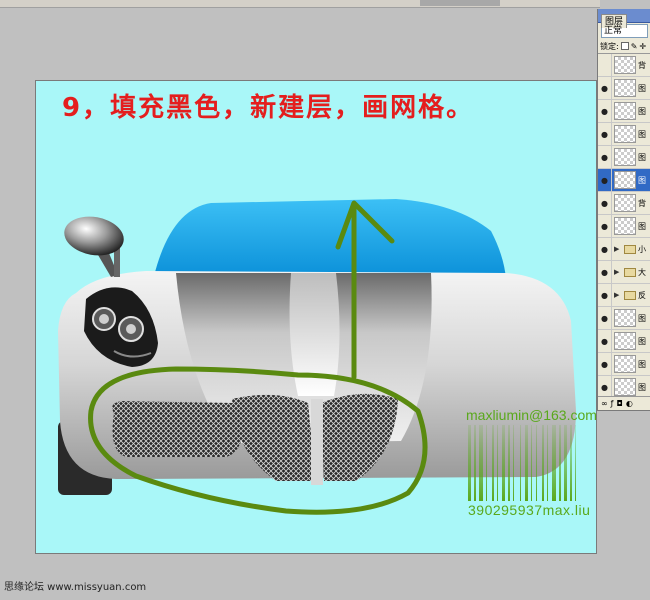 Image resolution: width=650 pixels, height=600 pixels. Describe the element at coordinates (330, 239) in the screenshot. I see `car-roof` at that location.